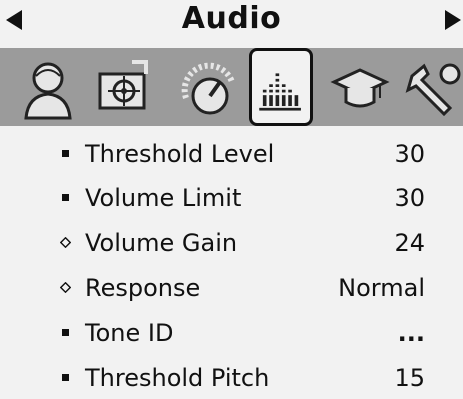 The width and height of the screenshot is (463, 399). I want to click on setting-label: Volume Limit, so click(163, 198).